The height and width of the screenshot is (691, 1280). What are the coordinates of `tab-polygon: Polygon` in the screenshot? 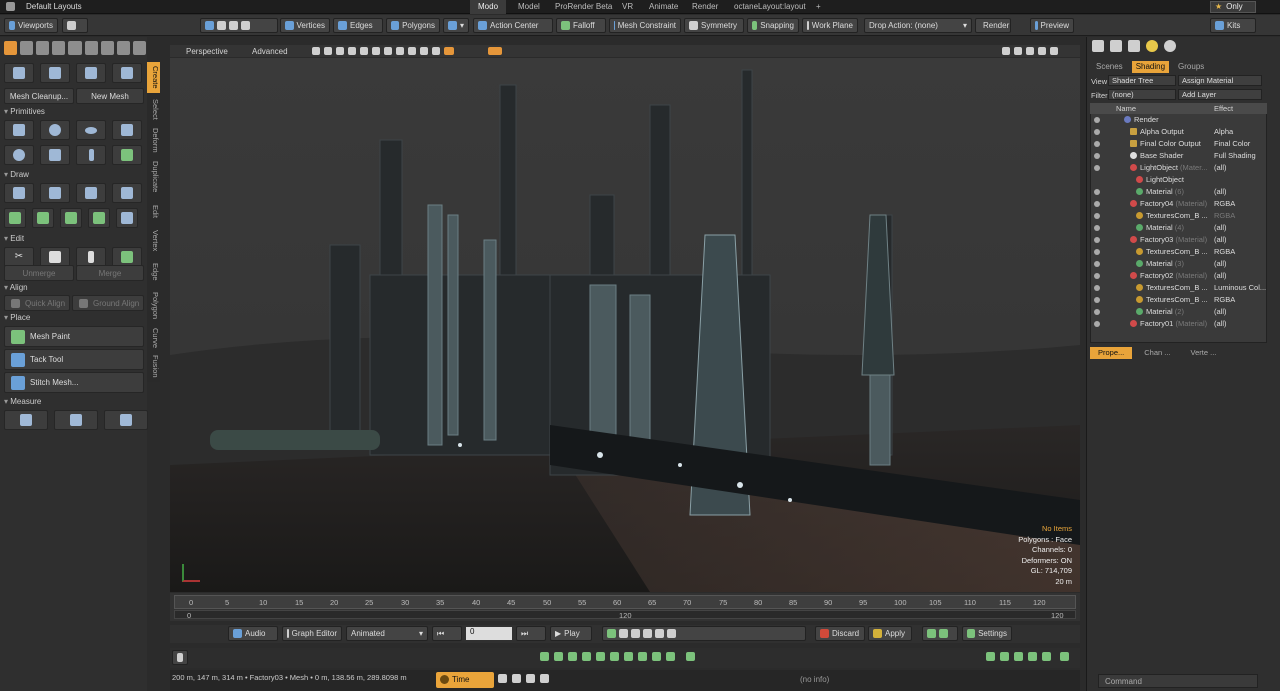 It's located at (153, 306).